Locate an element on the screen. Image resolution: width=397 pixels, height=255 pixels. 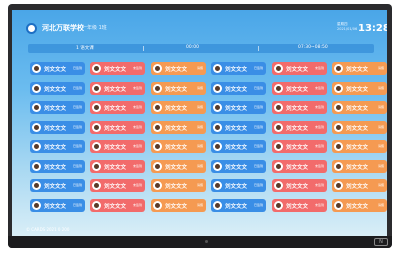
date-box: 星期四 2021/01/06 is located at coordinates (347, 27).